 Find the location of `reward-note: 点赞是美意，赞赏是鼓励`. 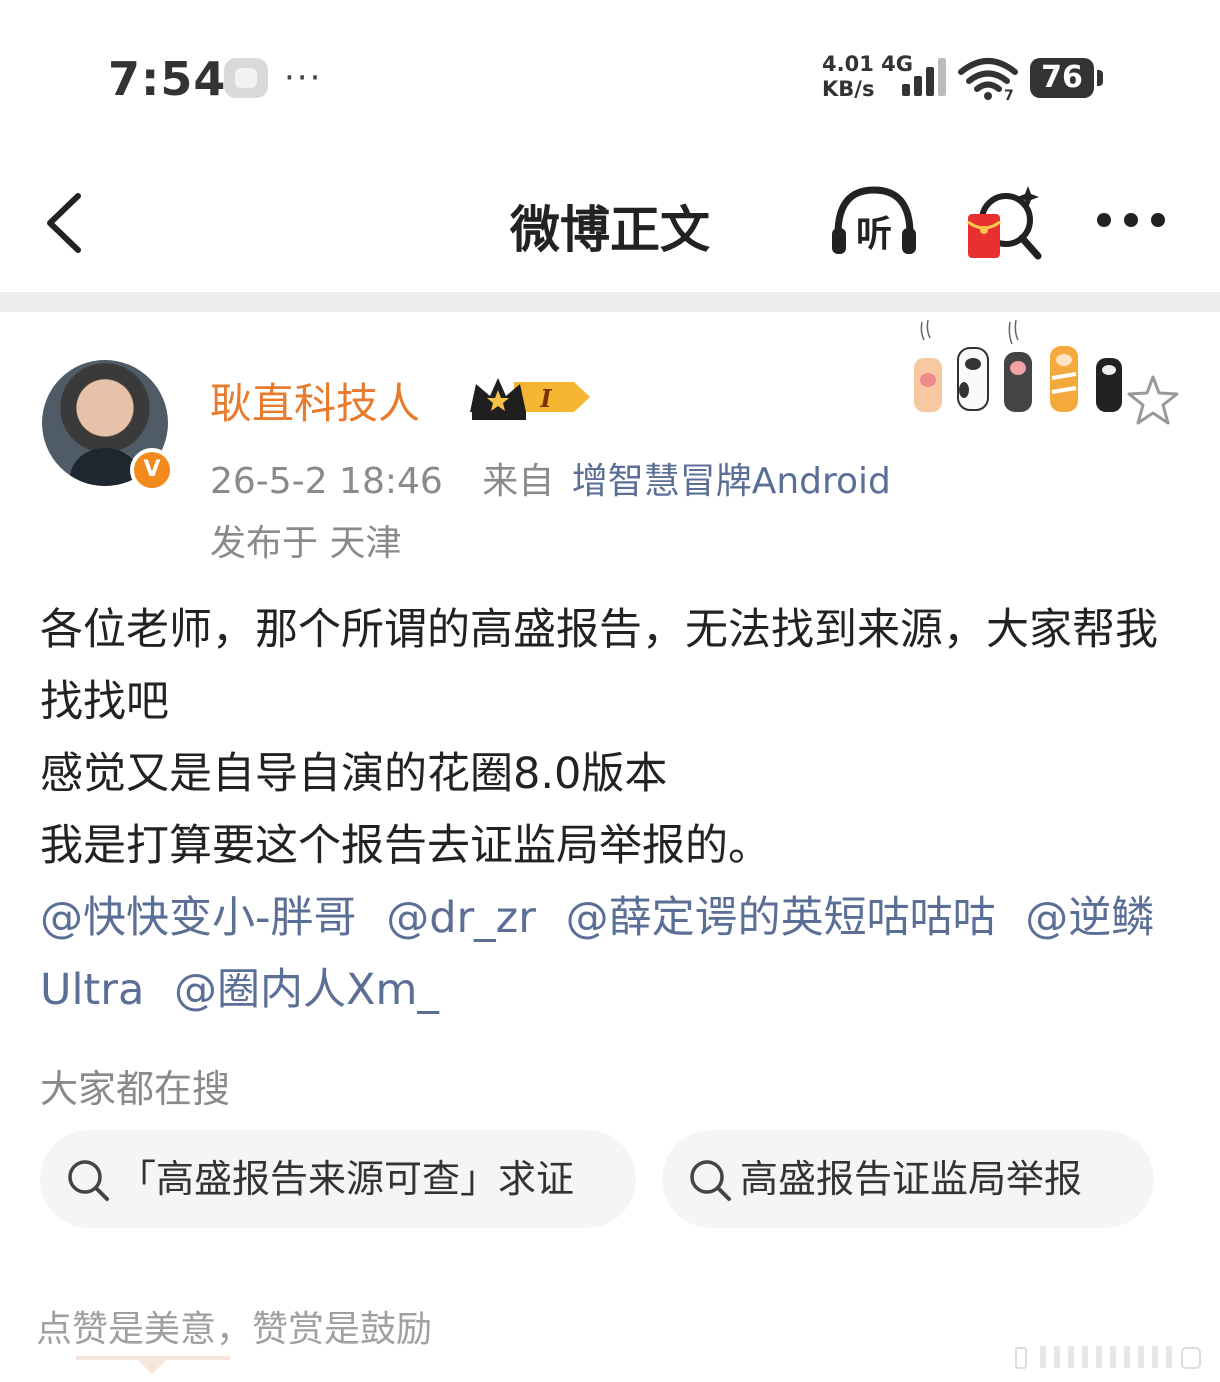

reward-note: 点赞是美意，赞赏是鼓励 is located at coordinates (234, 1329).